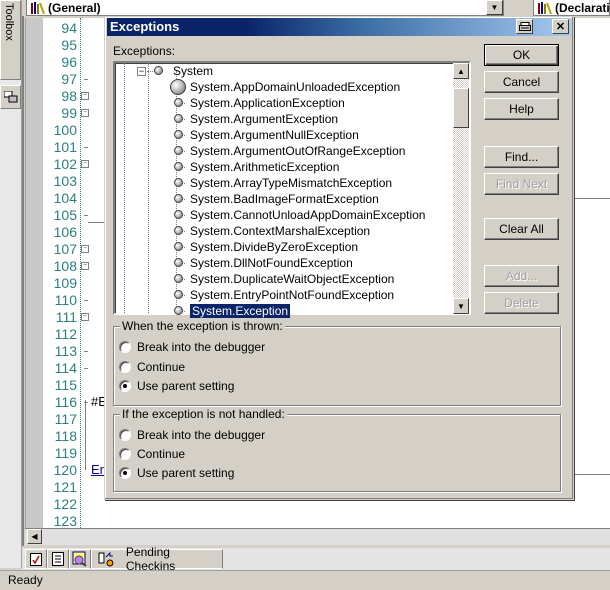 This screenshot has height=590, width=610. Describe the element at coordinates (524, 26) in the screenshot. I see `print-button` at that location.